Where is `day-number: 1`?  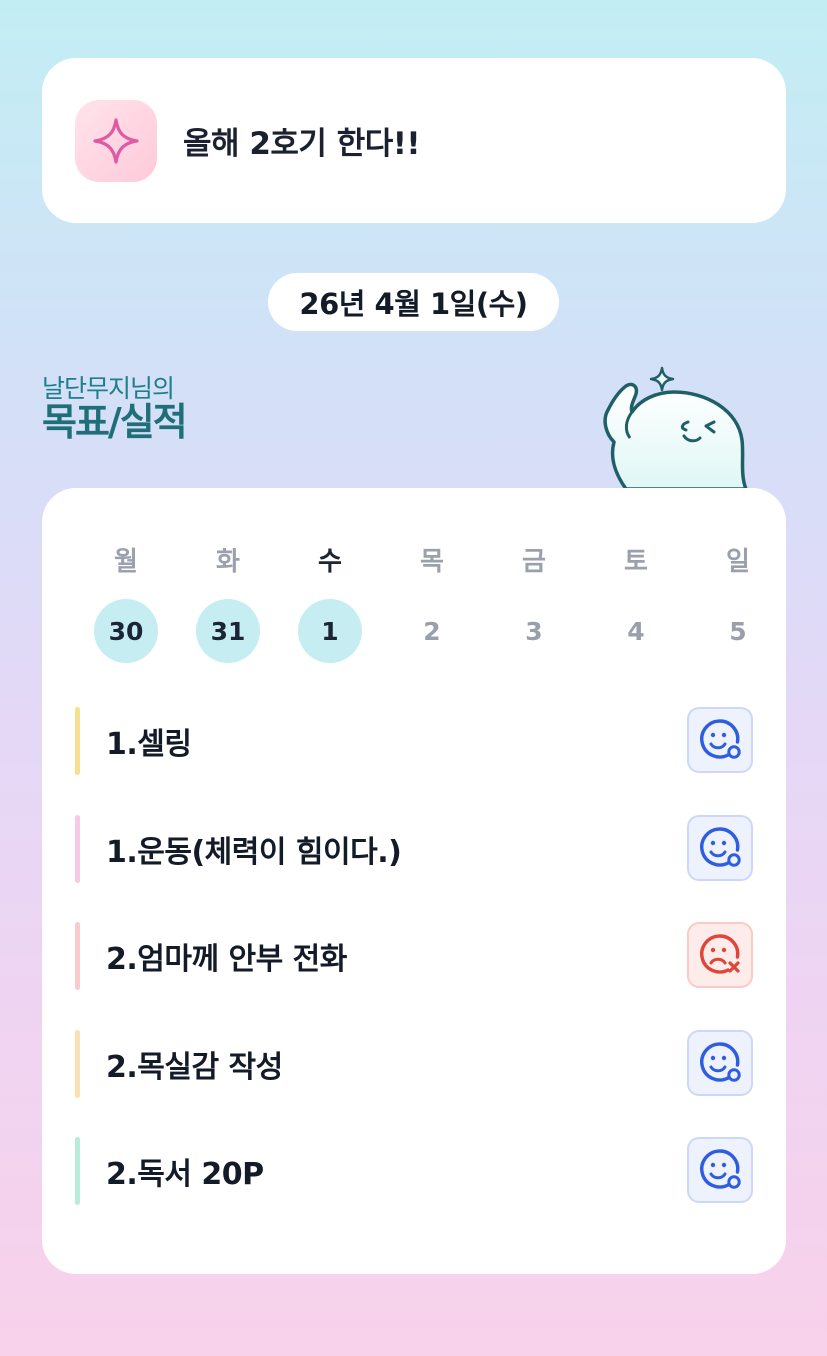 day-number: 1 is located at coordinates (330, 631).